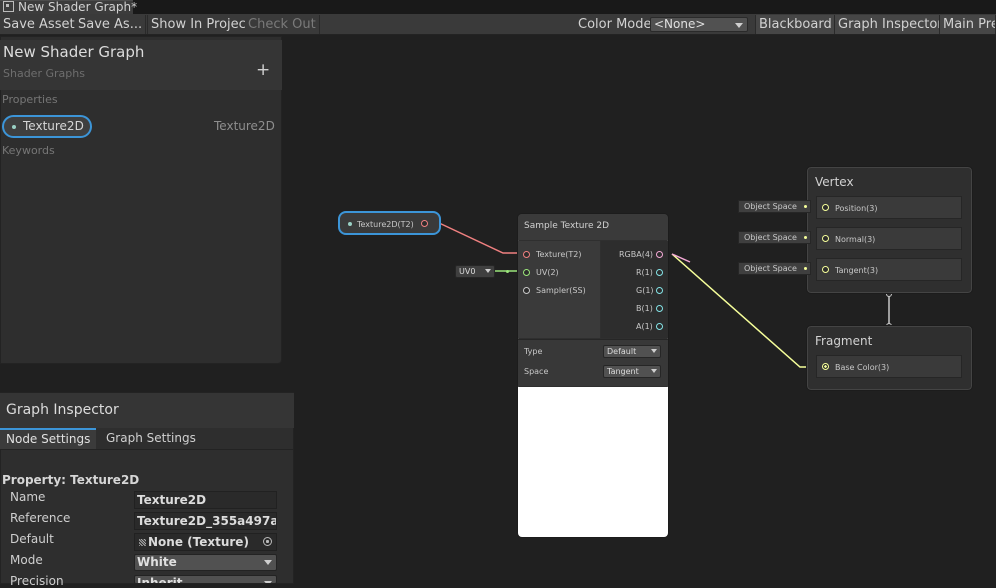 The image size is (996, 588). Describe the element at coordinates (659, 272) in the screenshot. I see `r-output-port-icon` at that location.